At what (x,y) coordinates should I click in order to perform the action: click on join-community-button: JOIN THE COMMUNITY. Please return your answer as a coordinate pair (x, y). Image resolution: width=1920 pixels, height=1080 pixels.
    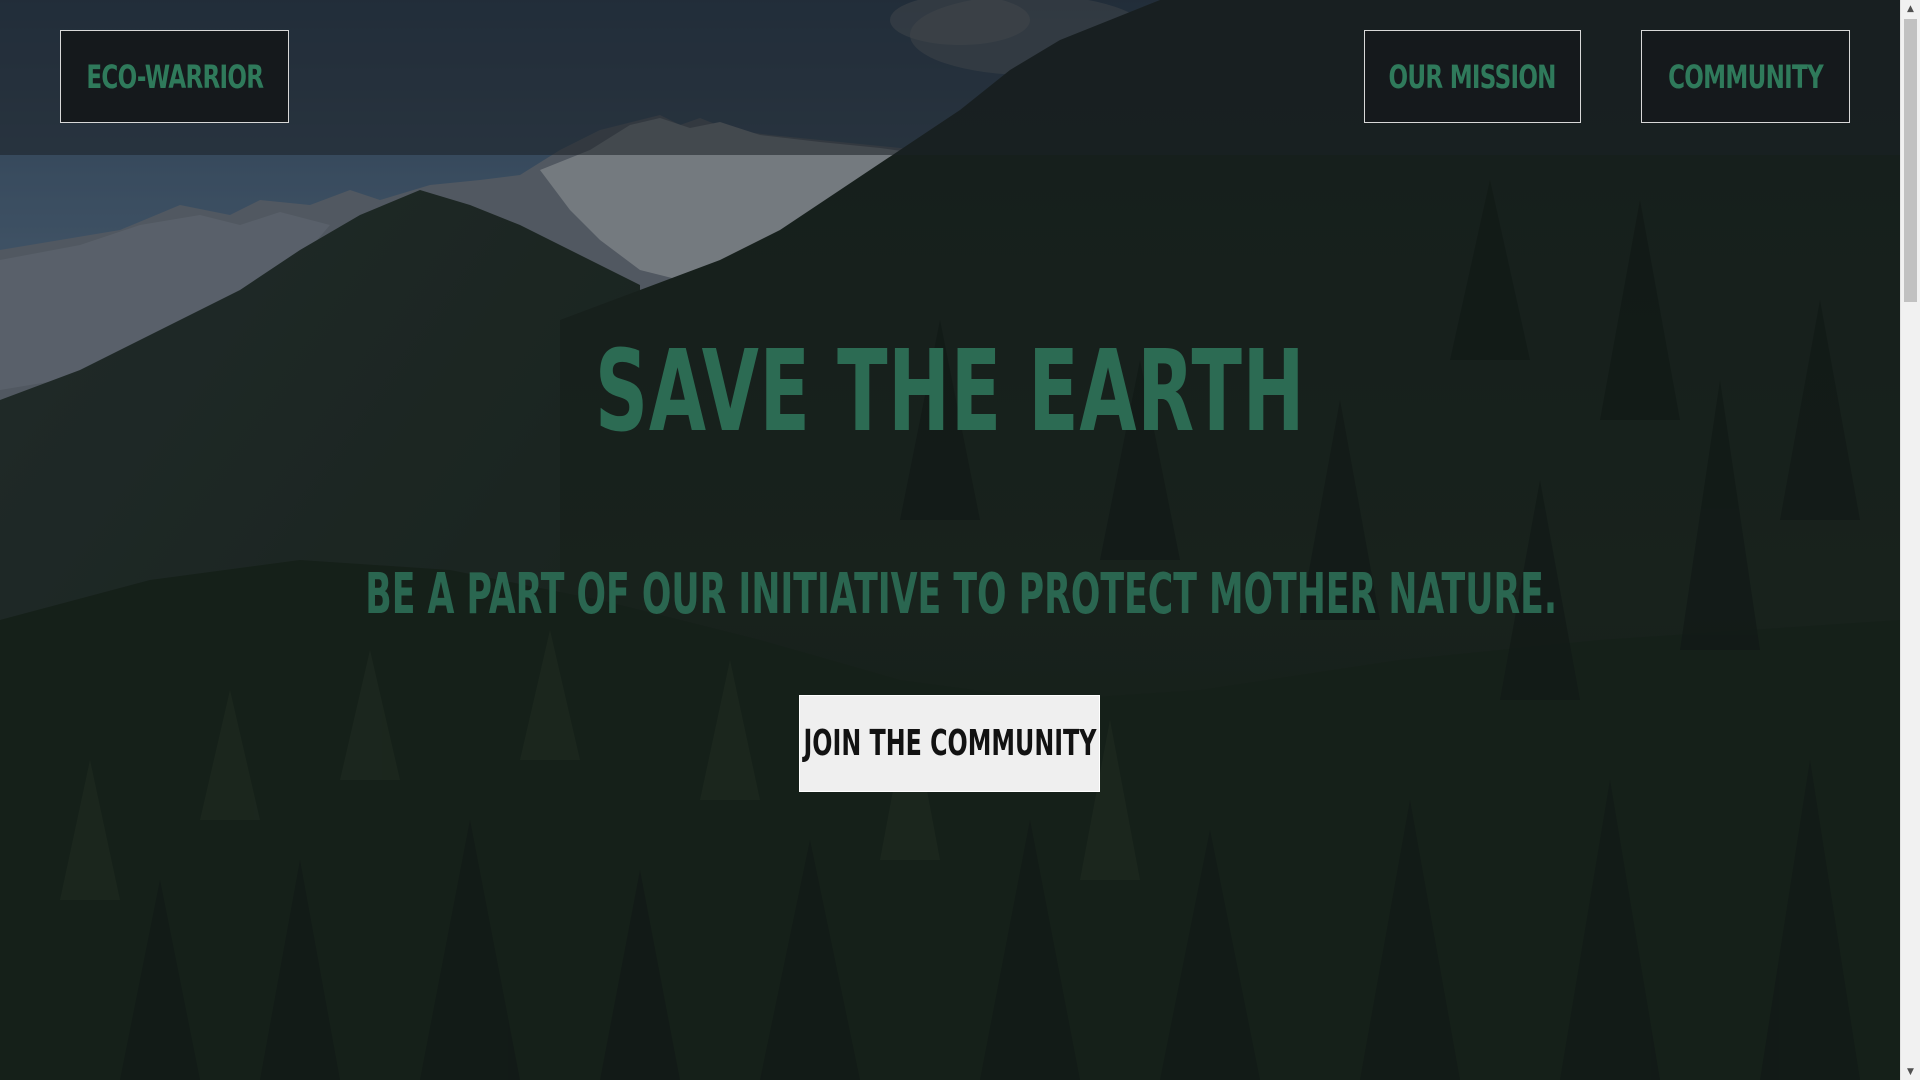
    Looking at the image, I should click on (949, 743).